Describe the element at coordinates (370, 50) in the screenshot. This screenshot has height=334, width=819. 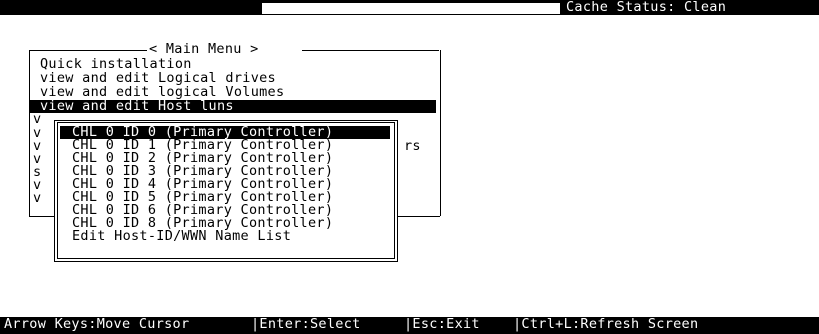
I see `main-menu-frame-top-right` at that location.